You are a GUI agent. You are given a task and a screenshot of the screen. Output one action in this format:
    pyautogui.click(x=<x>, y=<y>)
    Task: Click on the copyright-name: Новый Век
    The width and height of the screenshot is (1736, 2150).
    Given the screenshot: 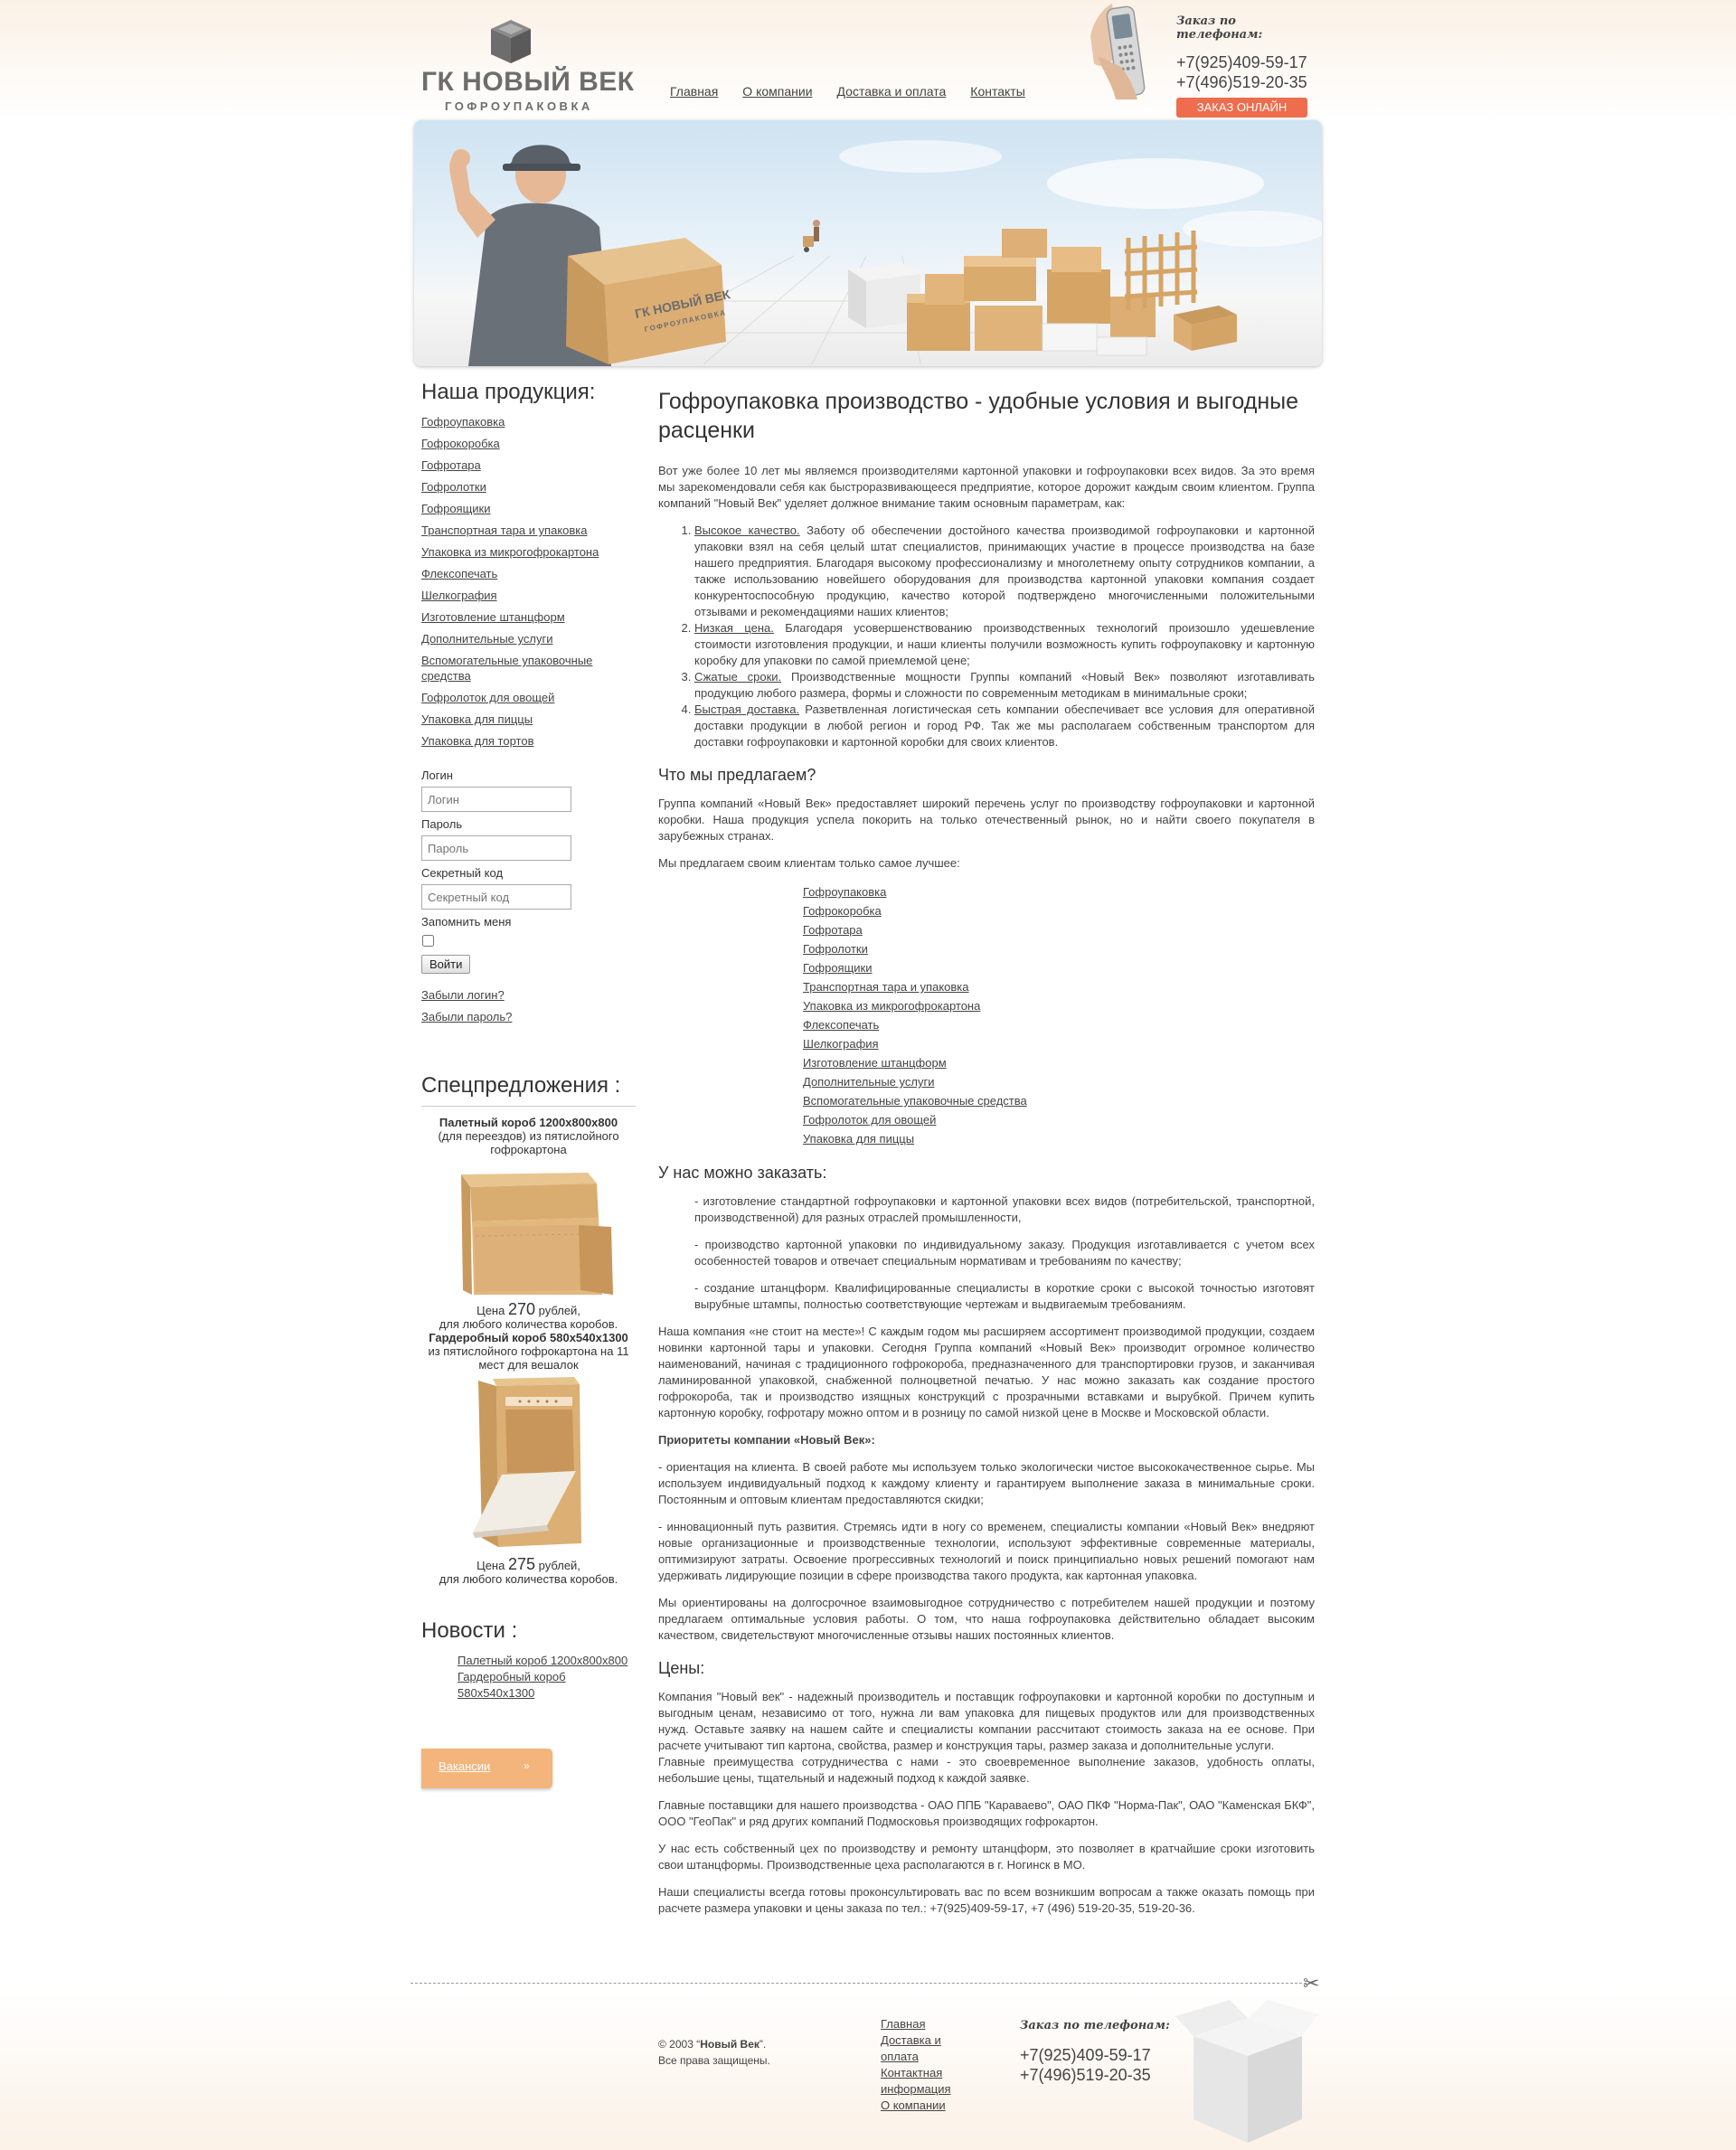 What is the action you would take?
    pyautogui.click(x=730, y=2044)
    